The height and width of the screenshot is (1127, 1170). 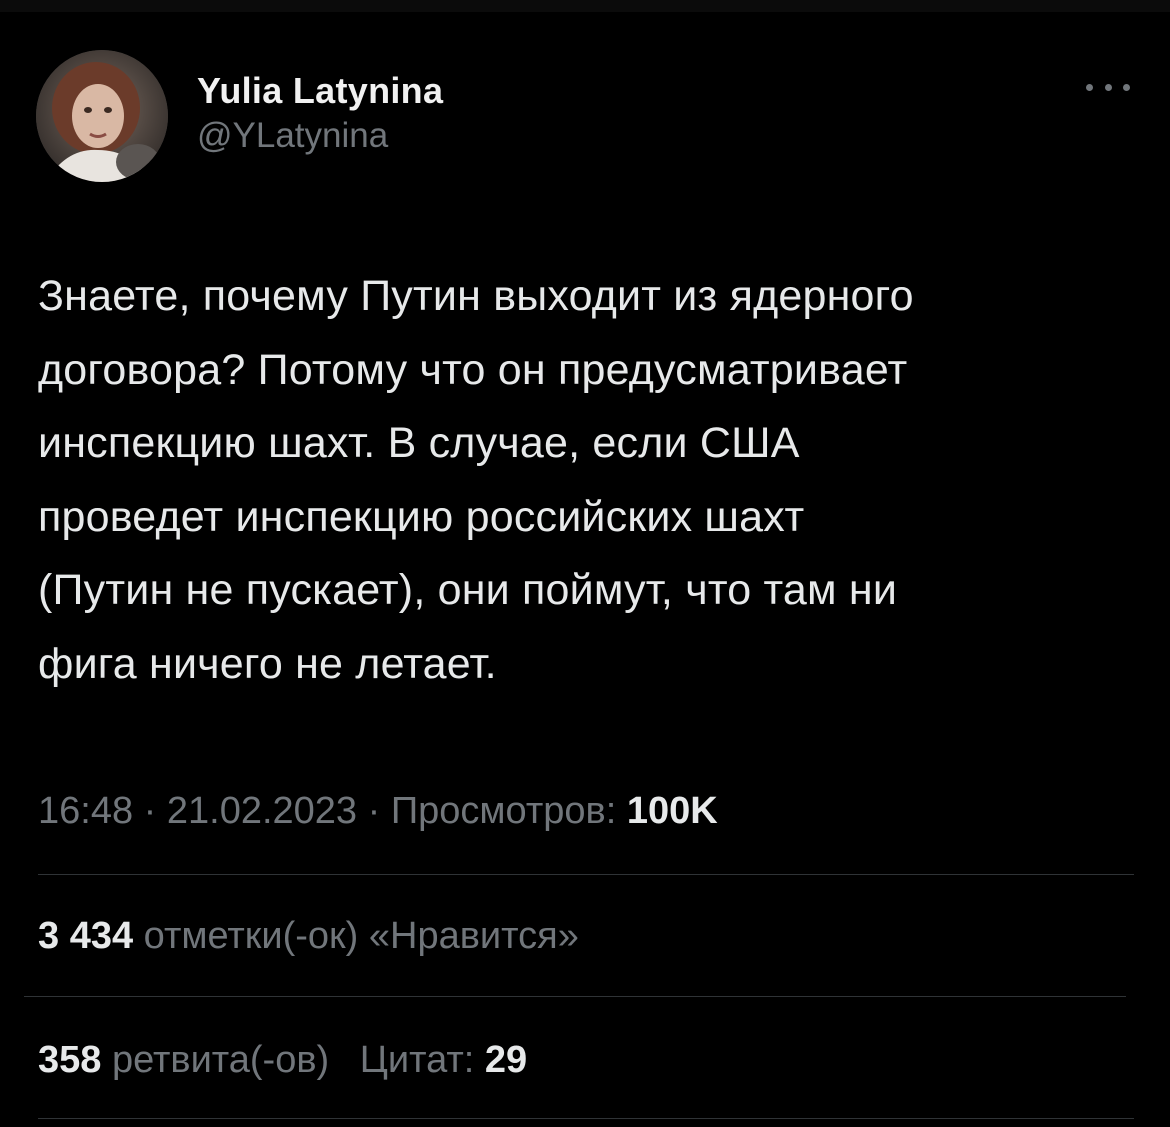 I want to click on views-label: Просмотров:, so click(x=503, y=811).